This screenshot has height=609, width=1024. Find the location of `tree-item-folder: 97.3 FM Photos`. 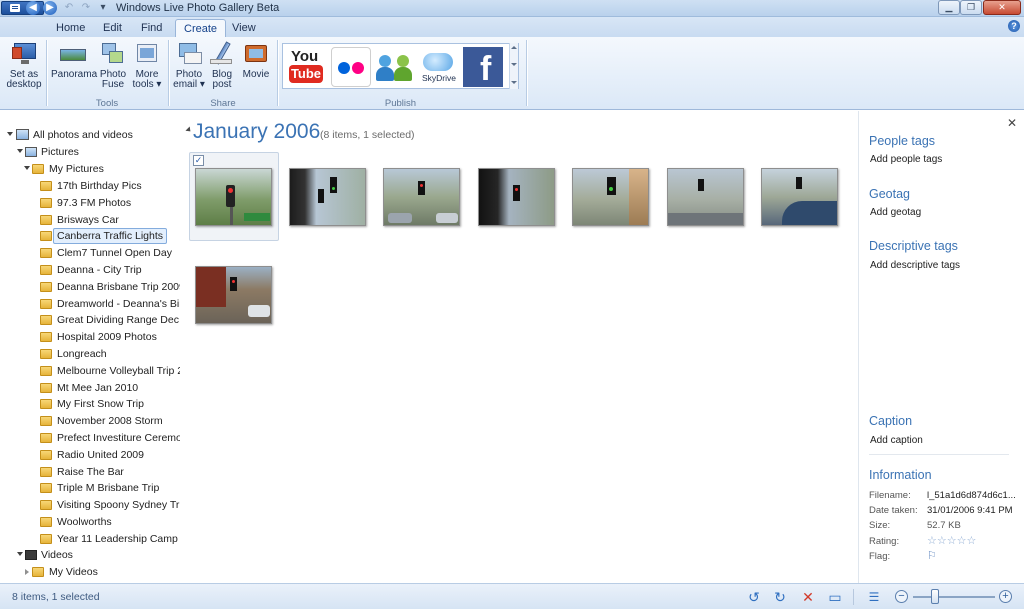

tree-item-folder: 97.3 FM Photos is located at coordinates (90, 203).